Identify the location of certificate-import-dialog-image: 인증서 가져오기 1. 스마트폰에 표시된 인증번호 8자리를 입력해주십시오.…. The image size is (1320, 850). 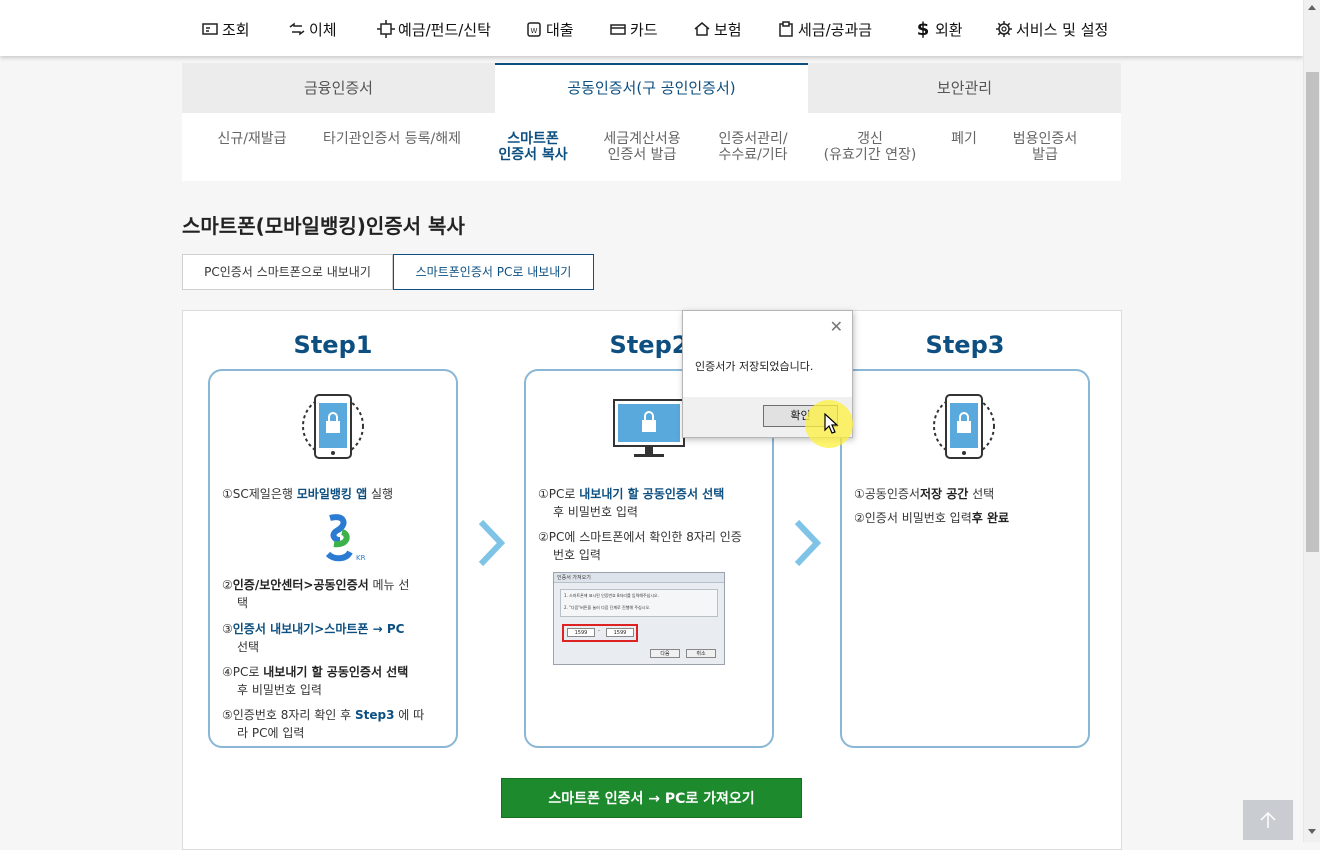
(639, 618).